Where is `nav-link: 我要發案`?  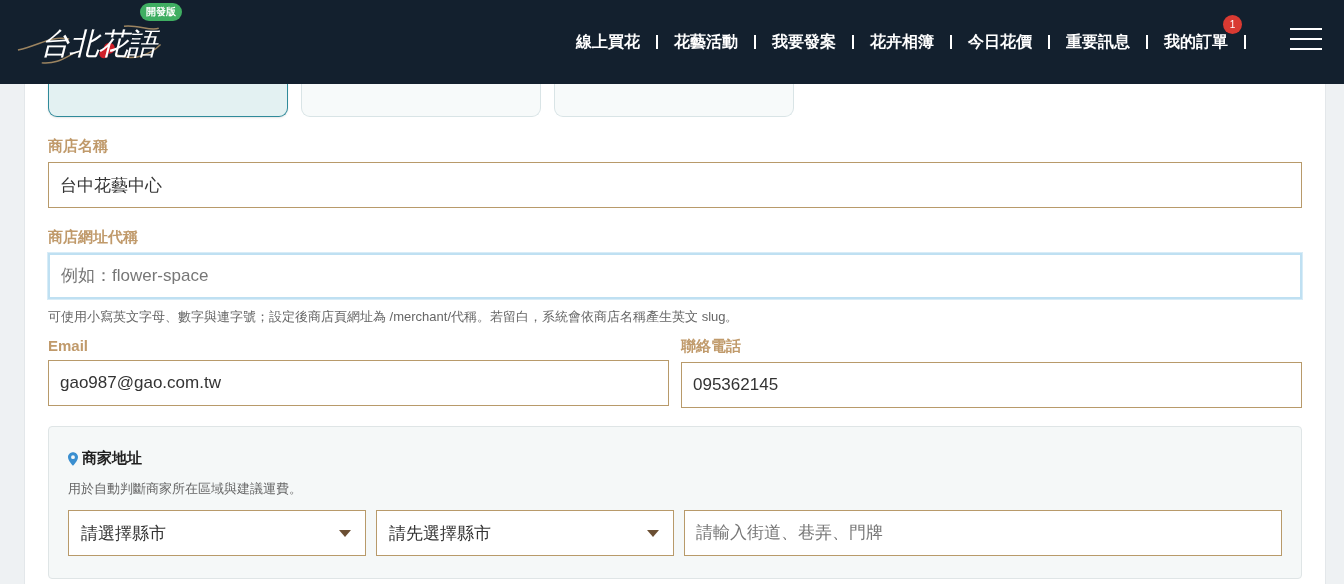
nav-link: 我要發案 is located at coordinates (805, 42).